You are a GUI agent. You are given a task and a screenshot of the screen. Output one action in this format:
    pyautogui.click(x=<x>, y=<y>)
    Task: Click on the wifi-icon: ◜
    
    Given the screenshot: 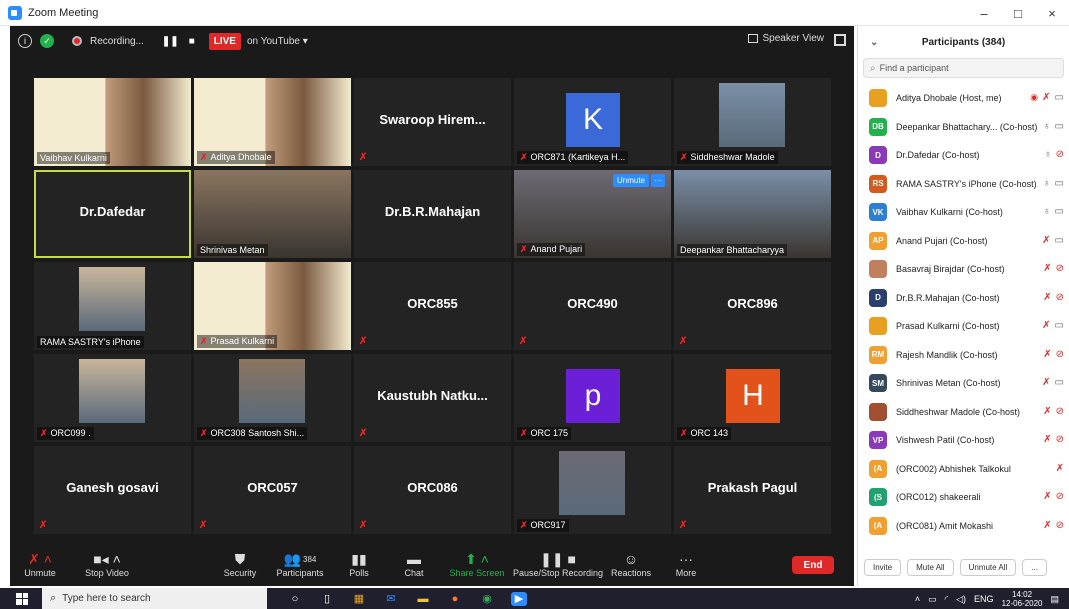 What is the action you would take?
    pyautogui.click(x=947, y=599)
    